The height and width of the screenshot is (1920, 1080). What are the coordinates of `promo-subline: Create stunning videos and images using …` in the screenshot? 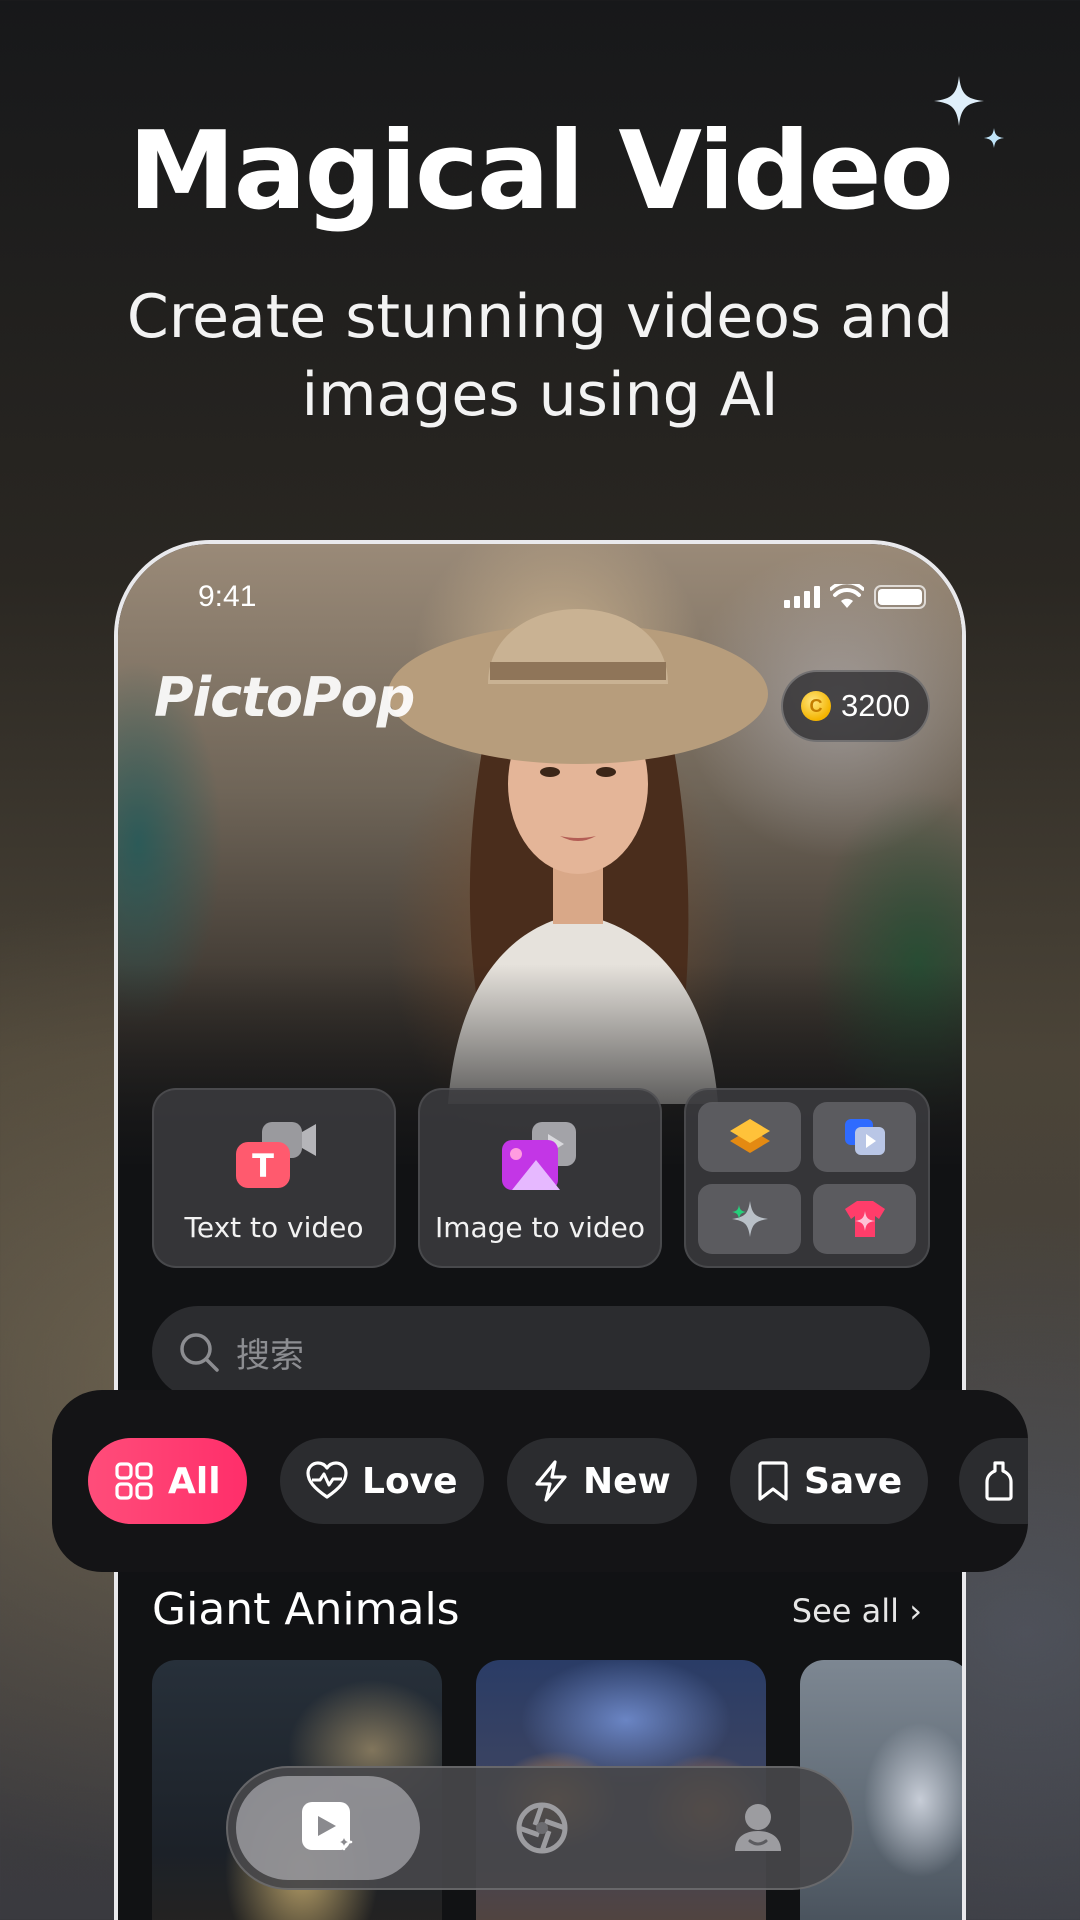 It's located at (540, 356).